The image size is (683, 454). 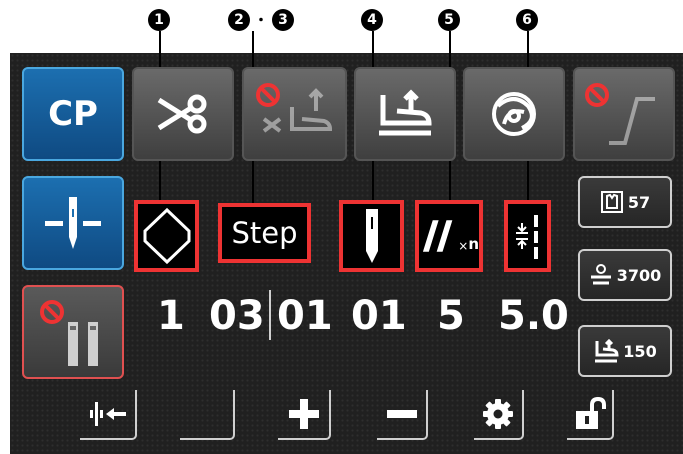 I want to click on needle-icon, so click(x=371, y=236).